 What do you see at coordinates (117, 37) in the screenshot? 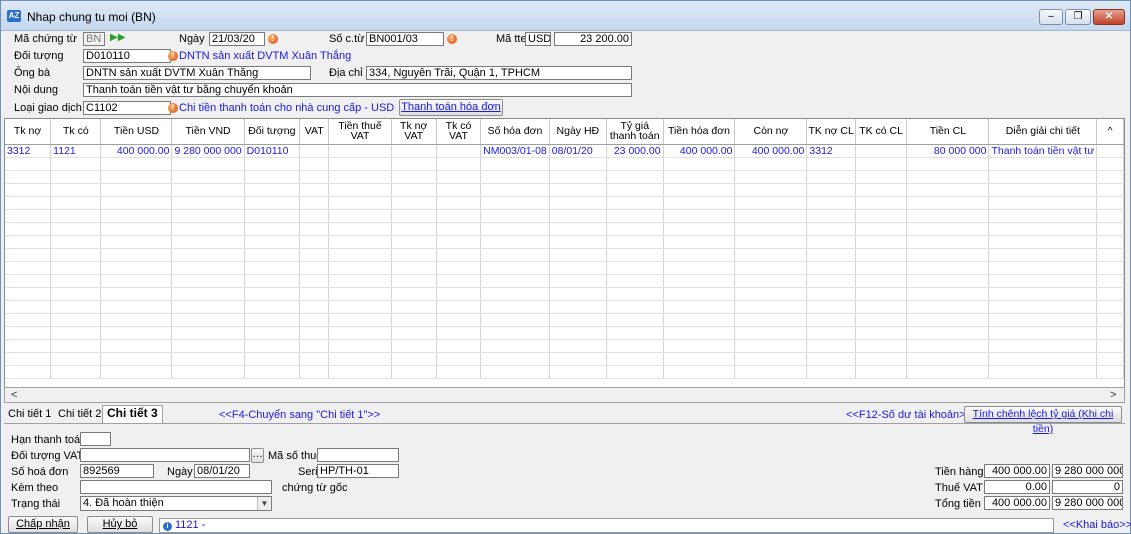
I see `next-arrow-icon: ▶▶` at bounding box center [117, 37].